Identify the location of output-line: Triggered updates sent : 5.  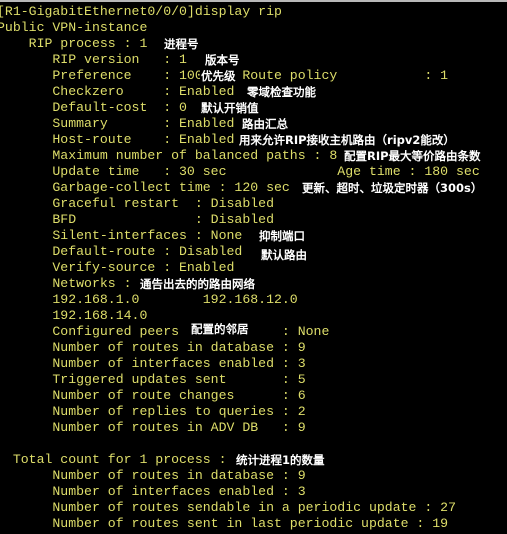
(153, 379).